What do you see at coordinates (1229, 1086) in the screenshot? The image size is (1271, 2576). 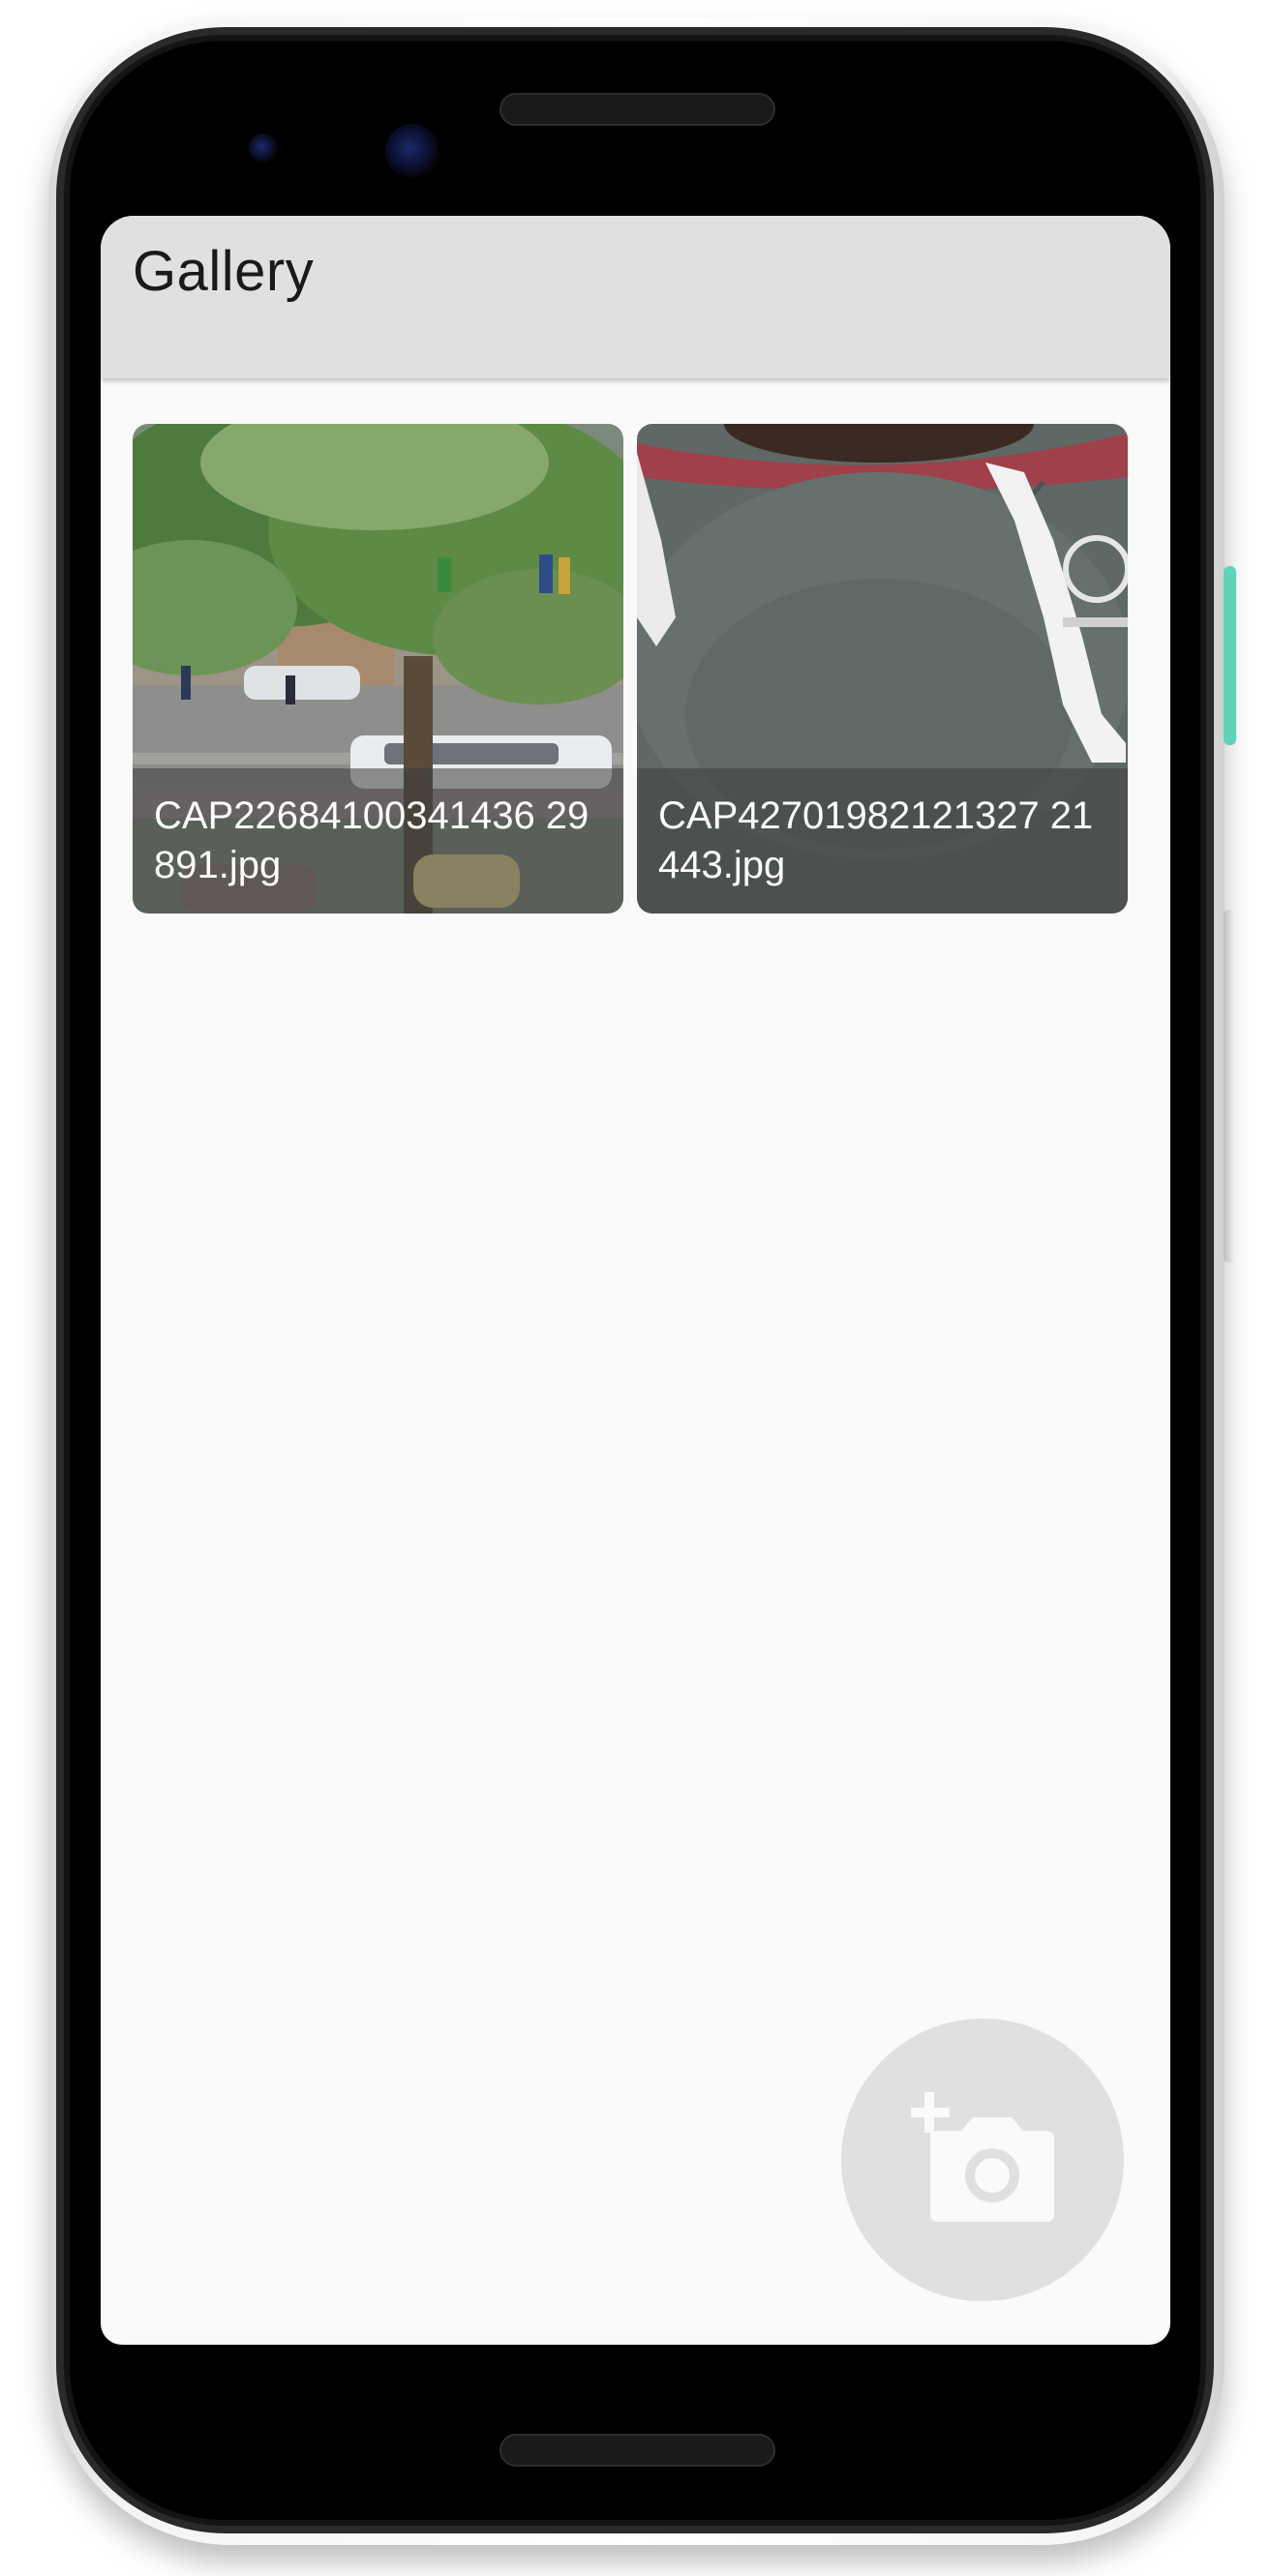 I see `volume-button` at bounding box center [1229, 1086].